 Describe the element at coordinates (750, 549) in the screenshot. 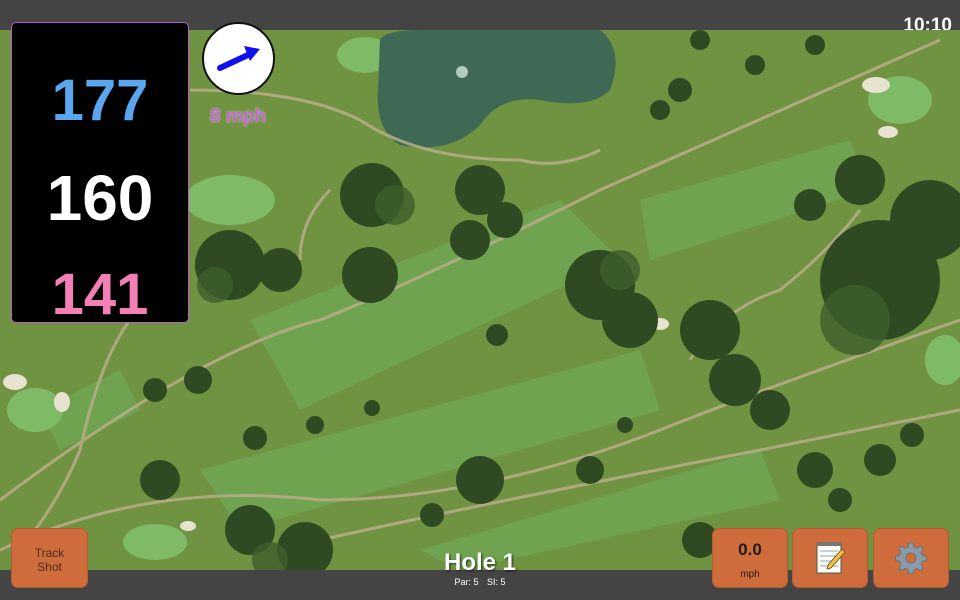

I see `wind-speed-value: 0.0` at that location.